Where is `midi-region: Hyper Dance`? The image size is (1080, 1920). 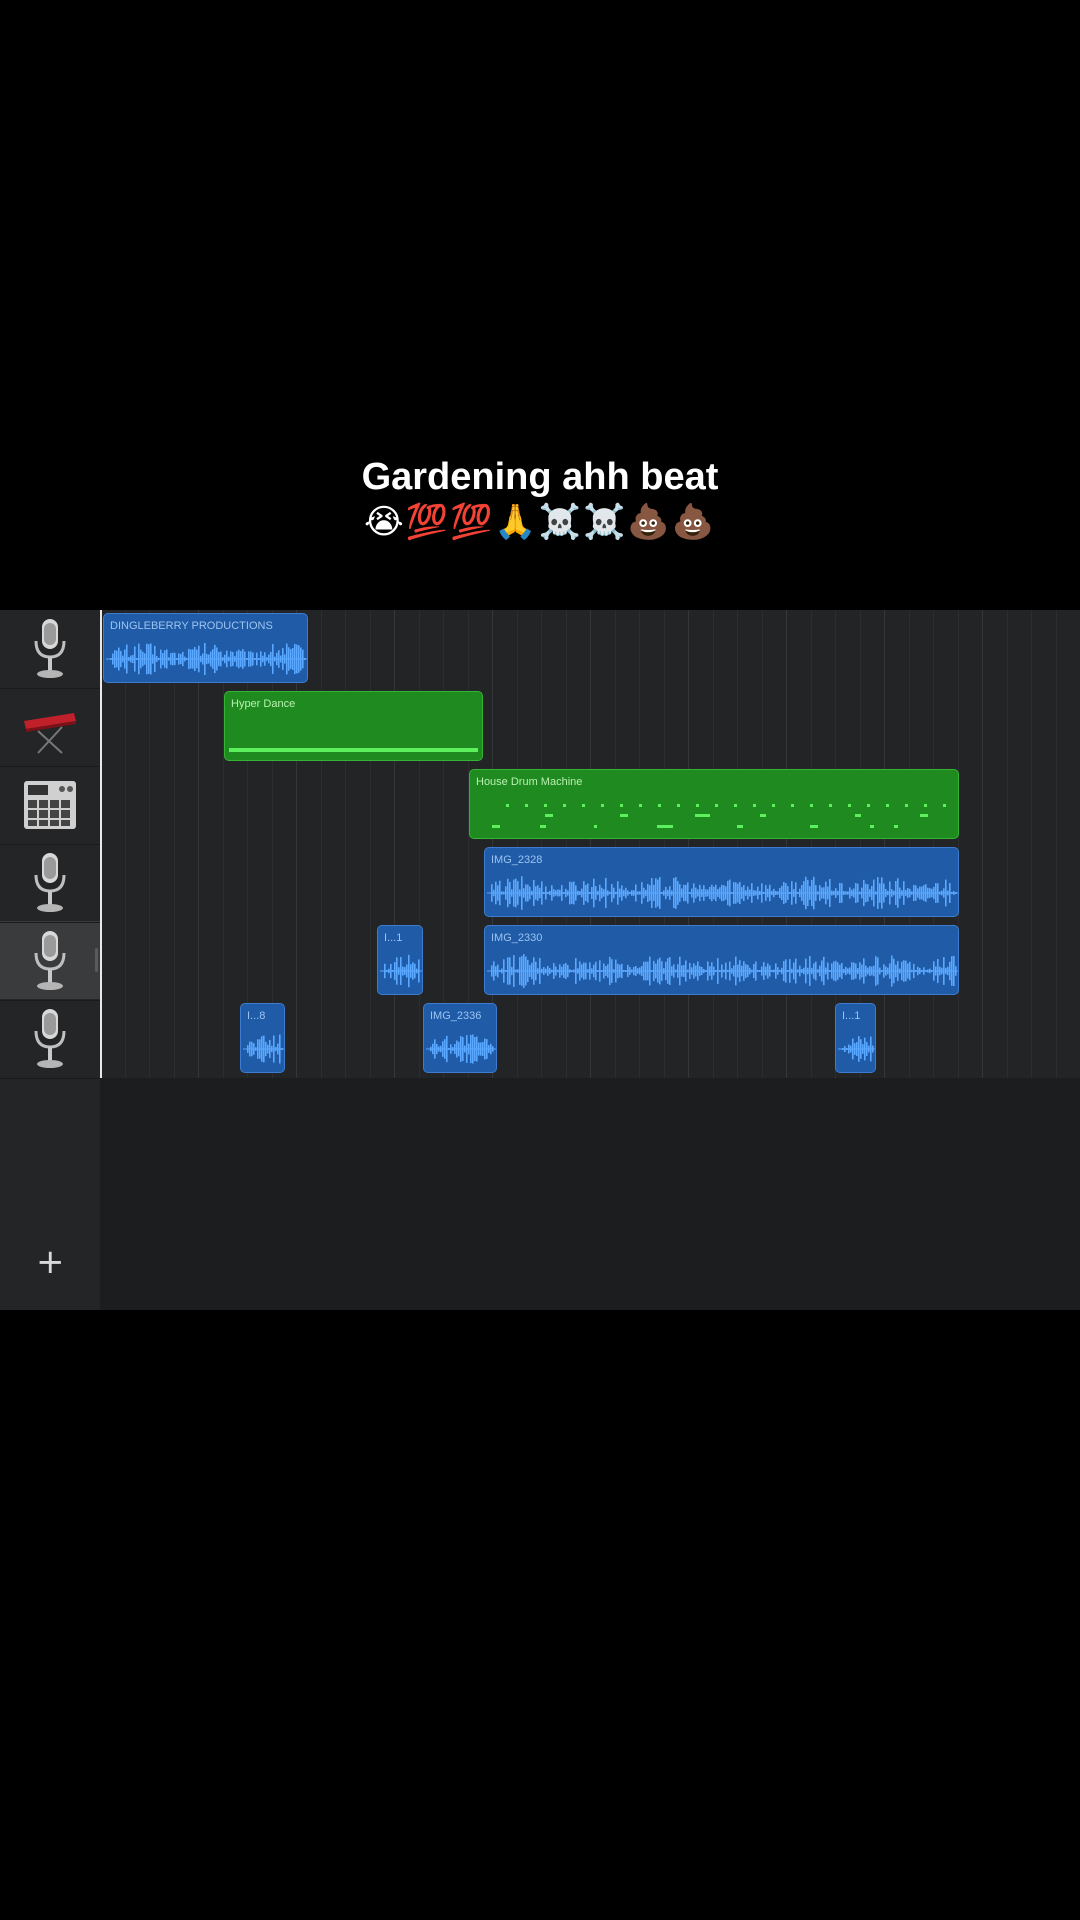
midi-region: Hyper Dance is located at coordinates (353, 726).